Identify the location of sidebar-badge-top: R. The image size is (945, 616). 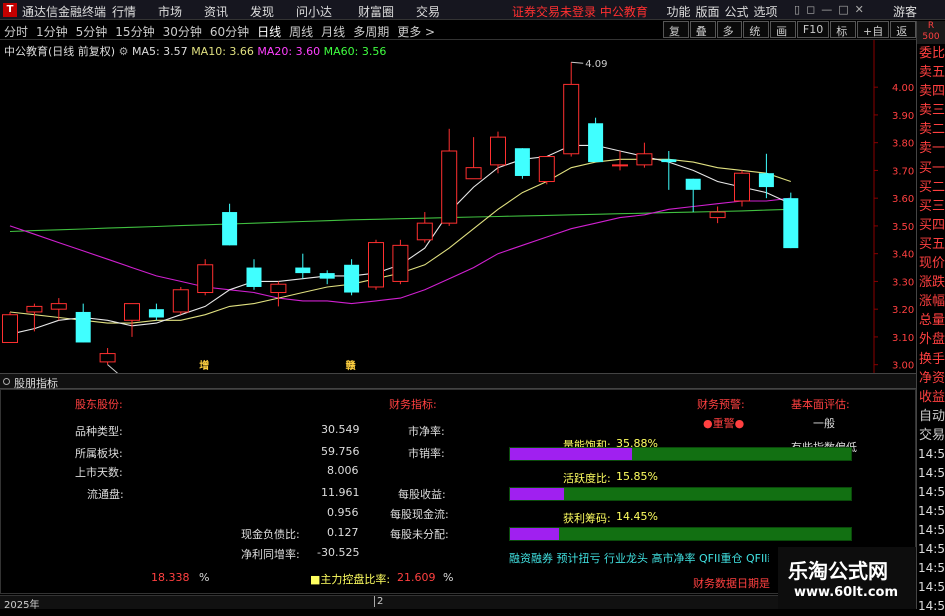
(931, 26).